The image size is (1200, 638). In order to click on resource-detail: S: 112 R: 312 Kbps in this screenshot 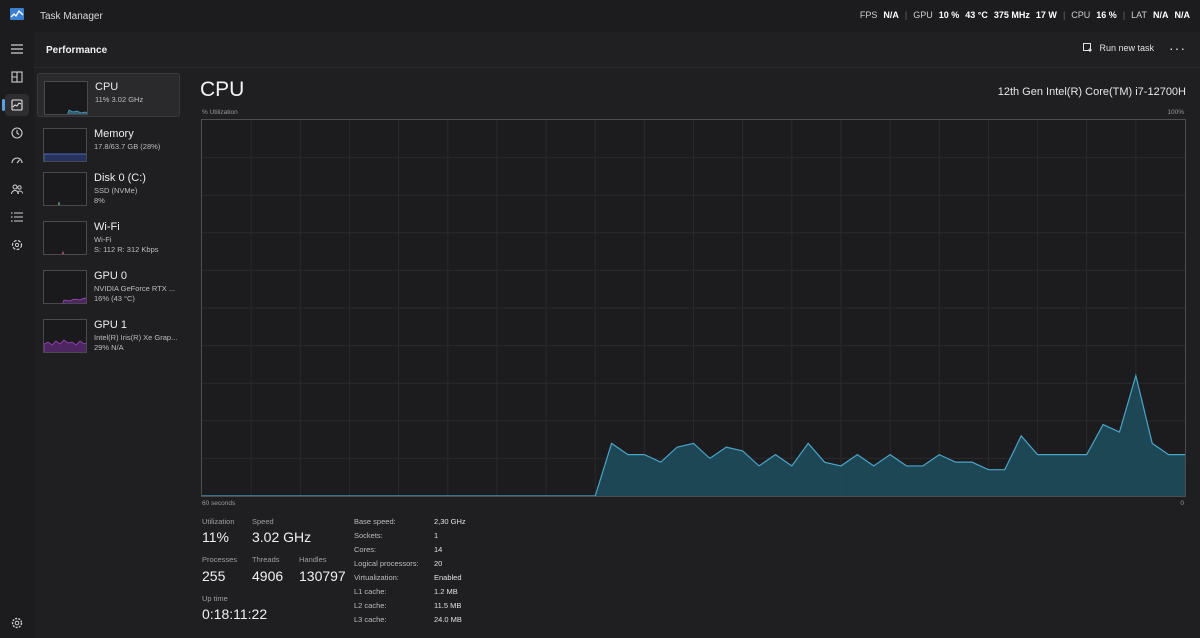, I will do `click(126, 249)`.